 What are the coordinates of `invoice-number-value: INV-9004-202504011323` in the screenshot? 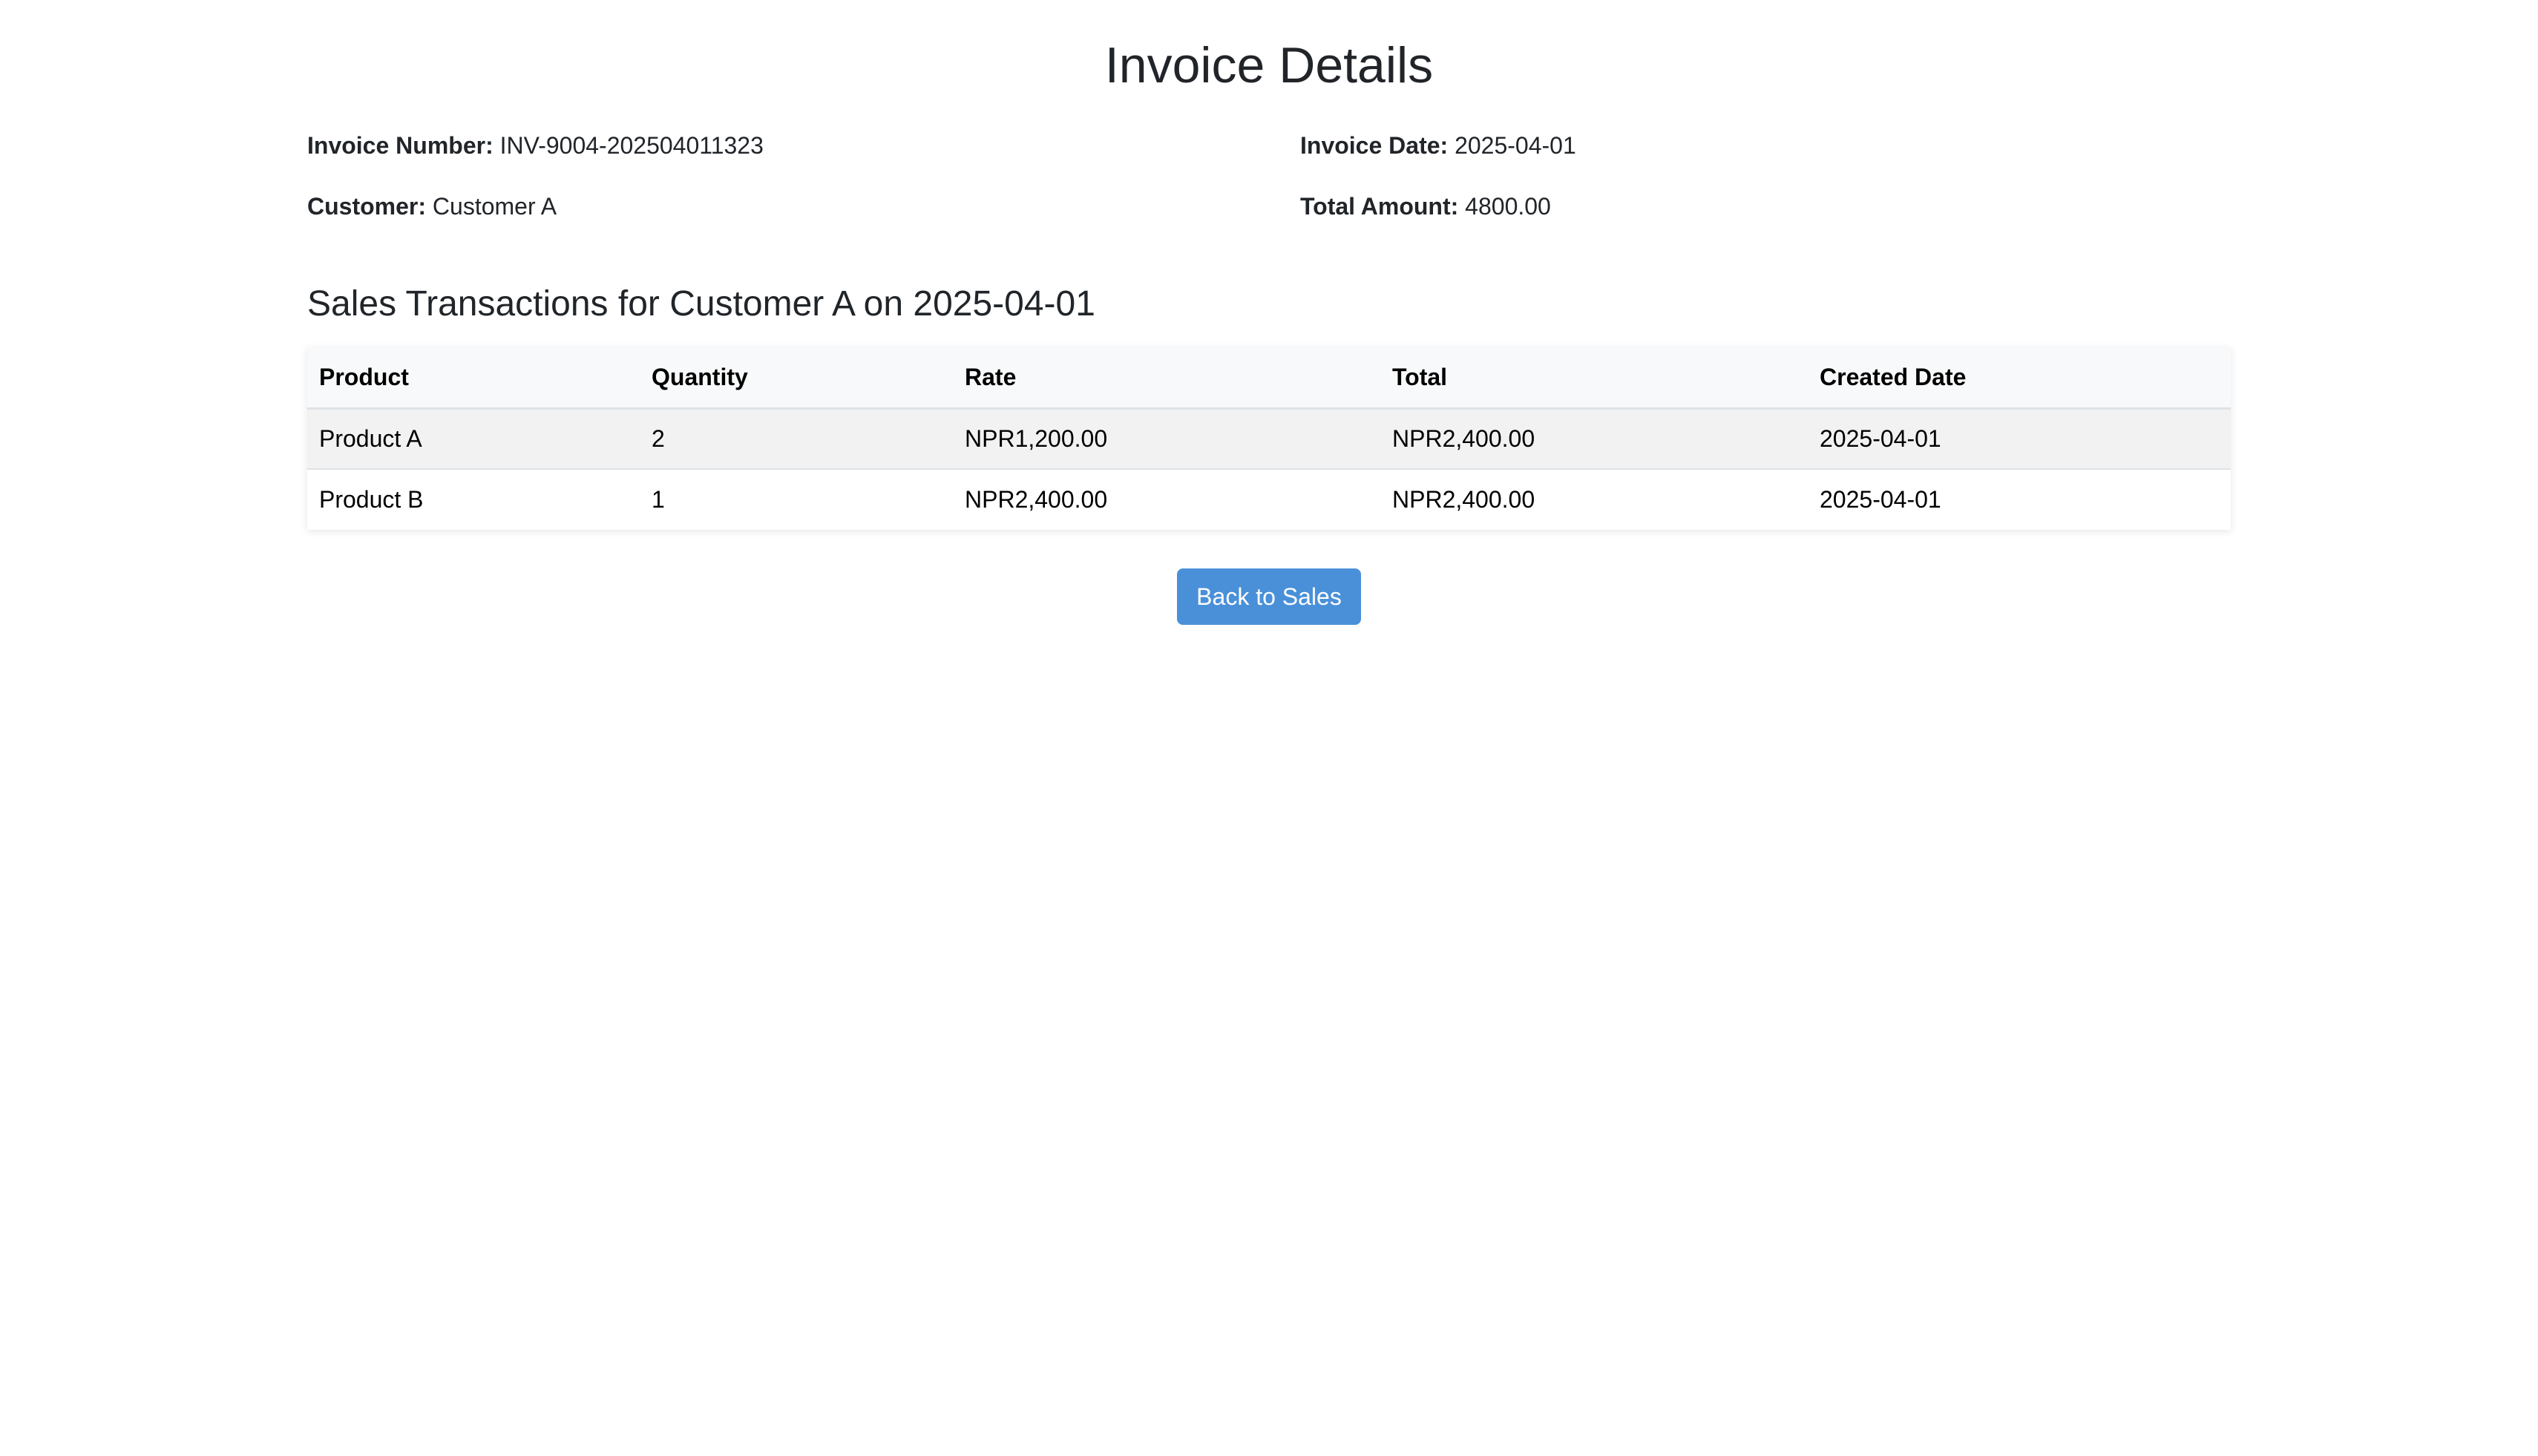 It's located at (631, 146).